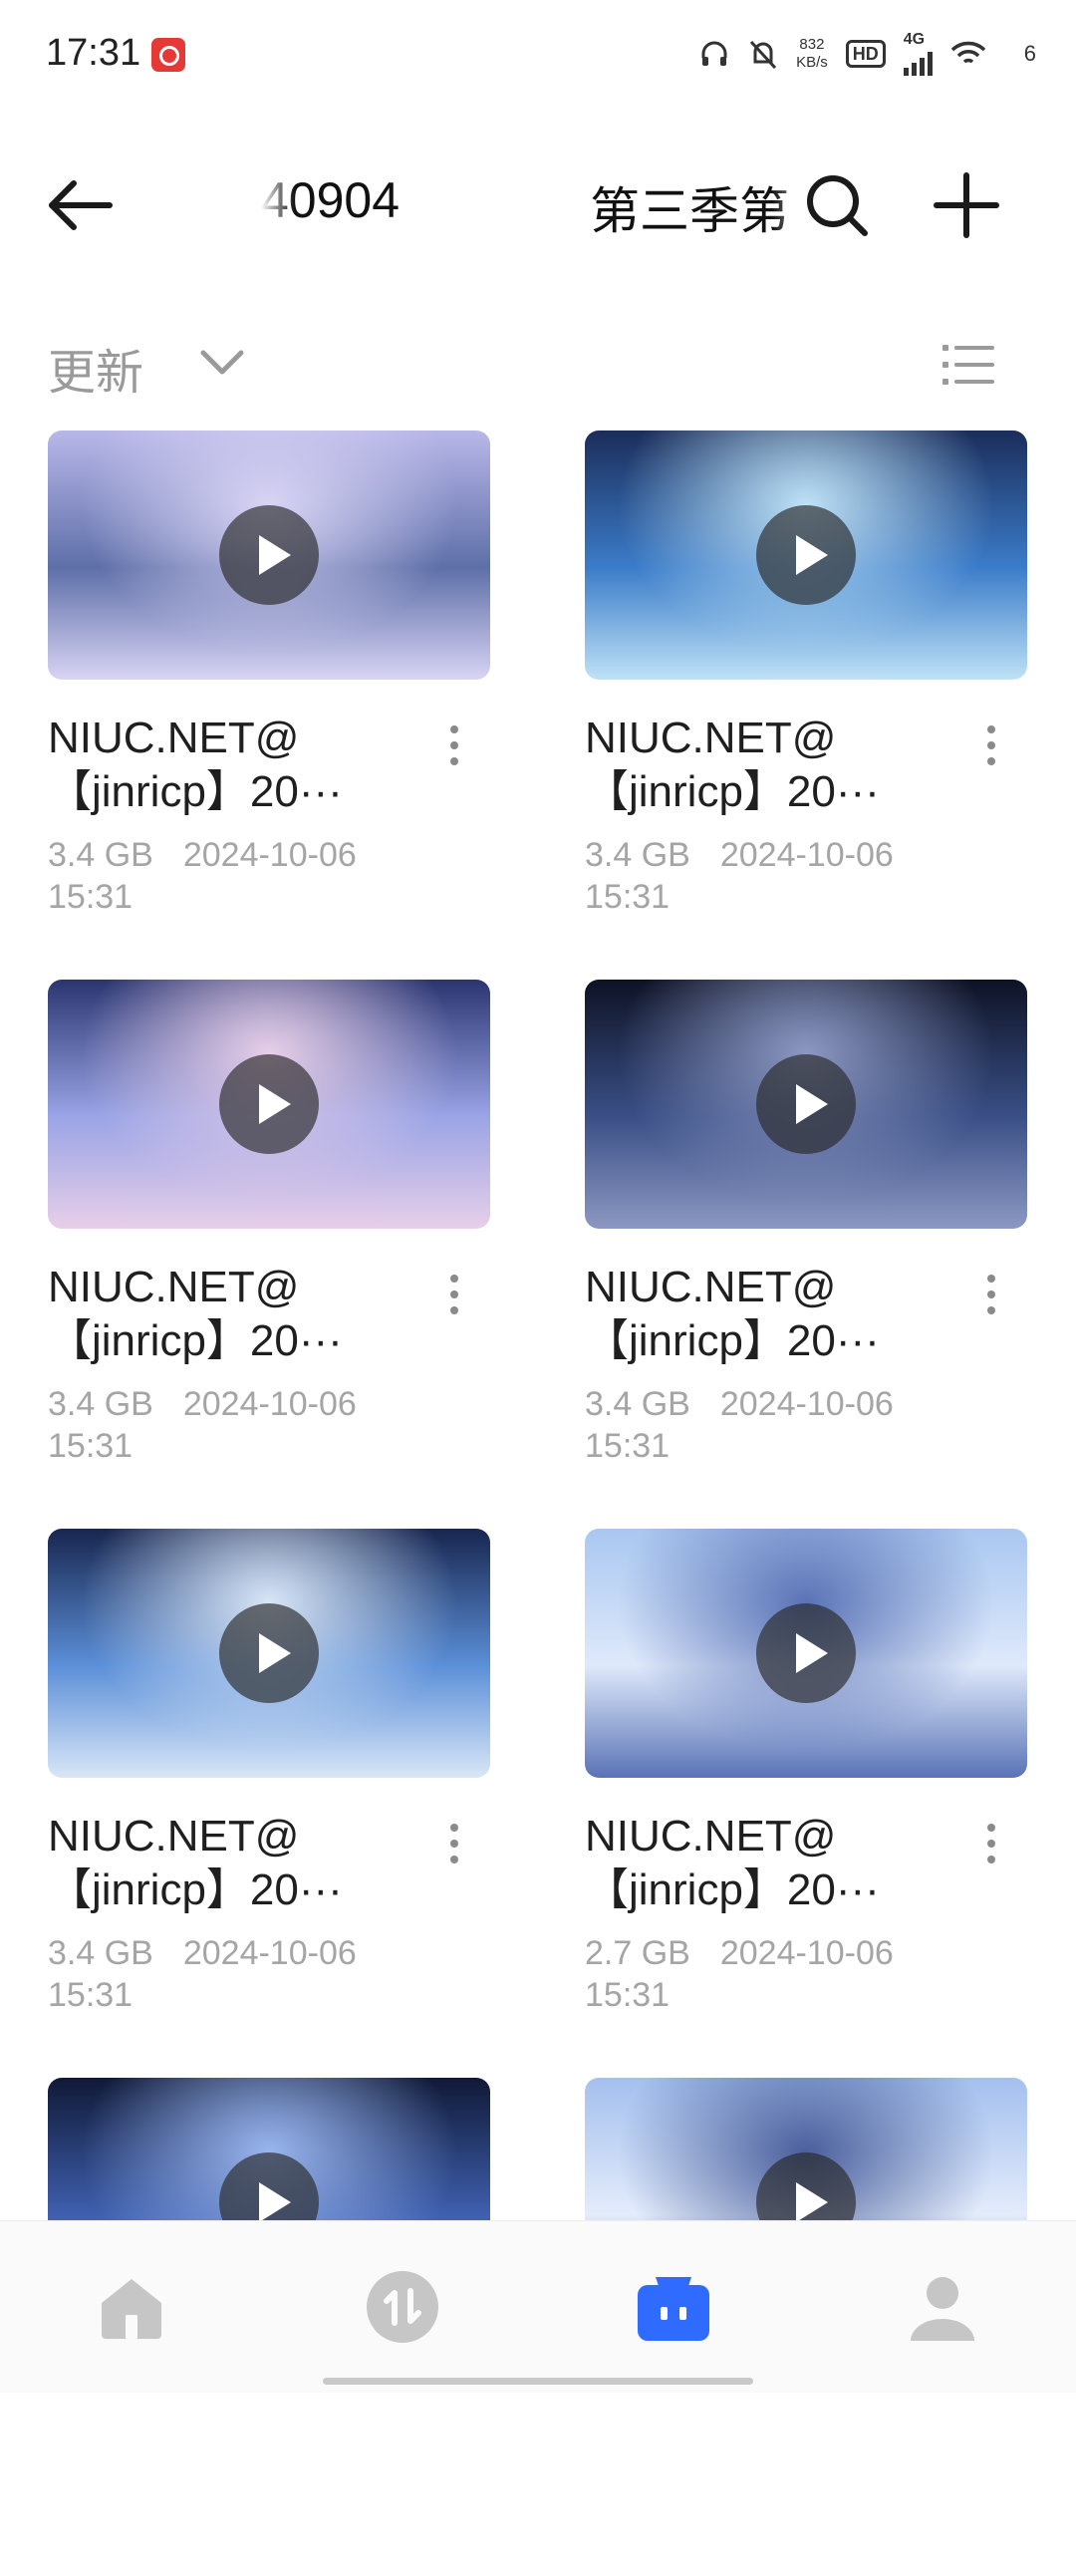 This screenshot has height=2576, width=1076. Describe the element at coordinates (837, 205) in the screenshot. I see `search-icon` at that location.